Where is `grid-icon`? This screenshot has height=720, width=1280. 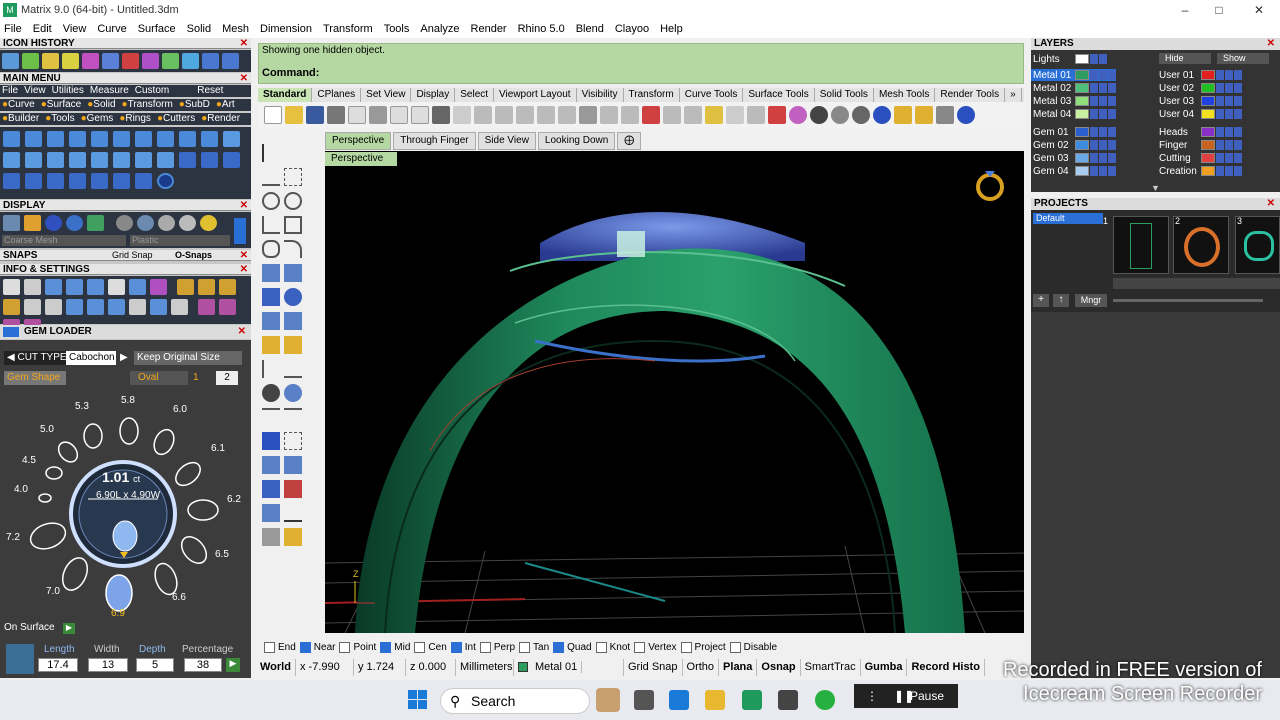
grid-icon is located at coordinates (32, 307).